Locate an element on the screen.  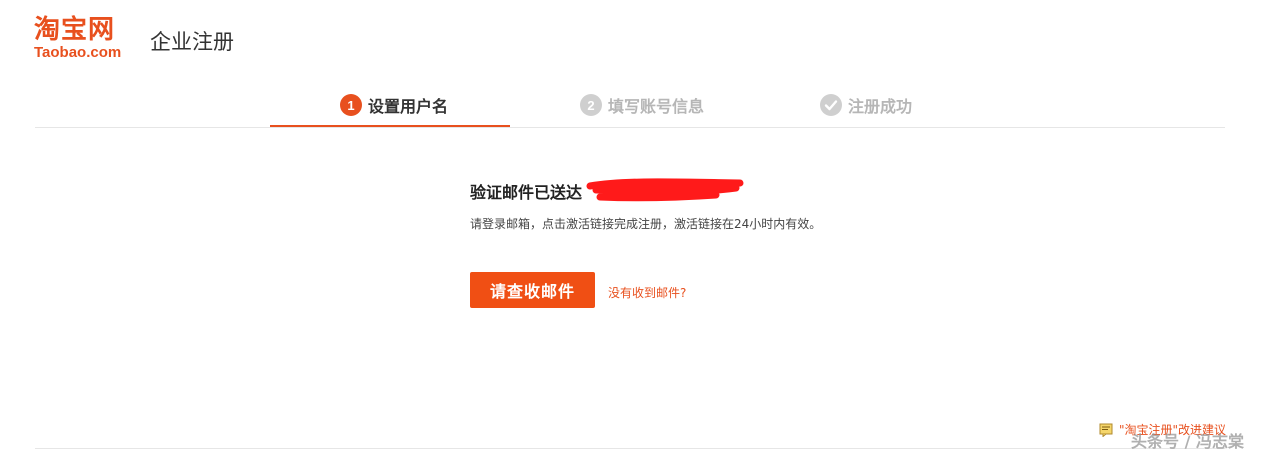
step-1-number-icon: 1 is located at coordinates (351, 105).